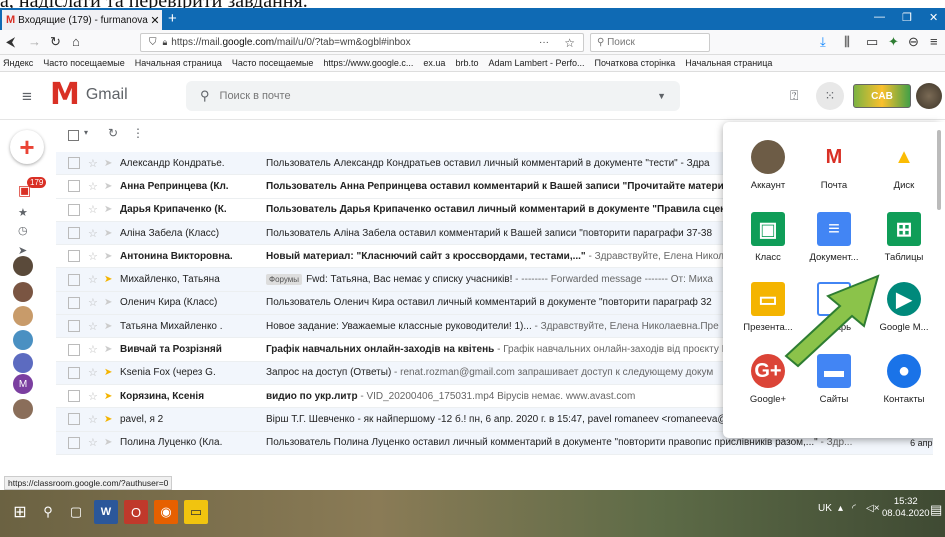 This screenshot has width=945, height=537. I want to click on user-avatar, so click(929, 96).